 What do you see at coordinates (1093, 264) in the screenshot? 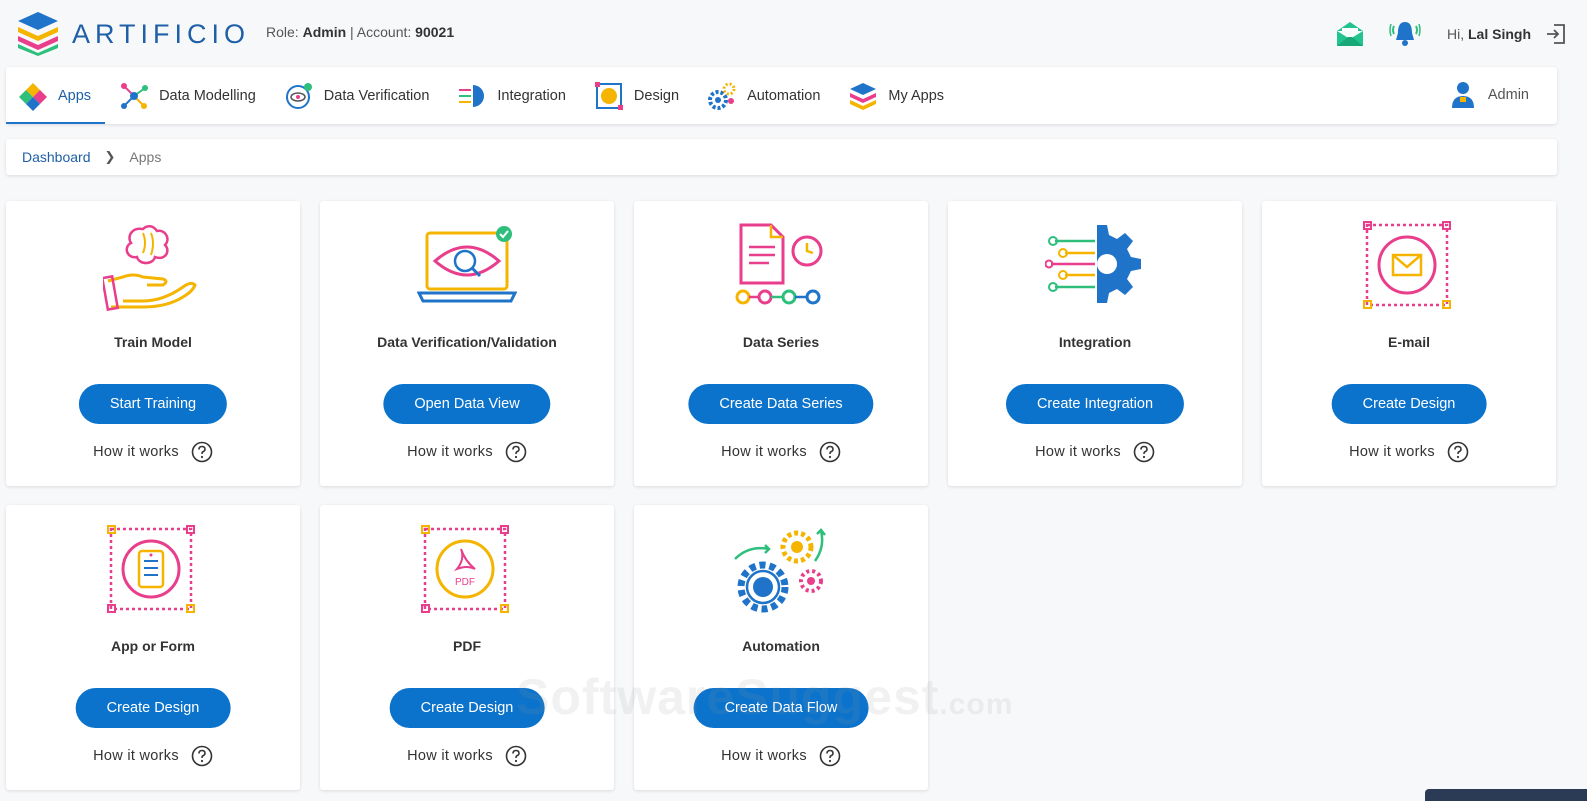
I see `circuit-gear-icon` at bounding box center [1093, 264].